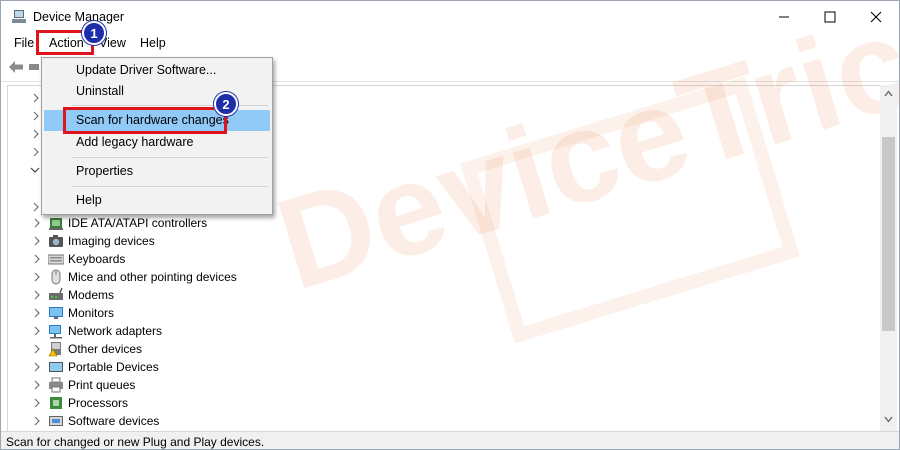  What do you see at coordinates (308, 349) in the screenshot?
I see `tree-item-other-devices: Other devices` at bounding box center [308, 349].